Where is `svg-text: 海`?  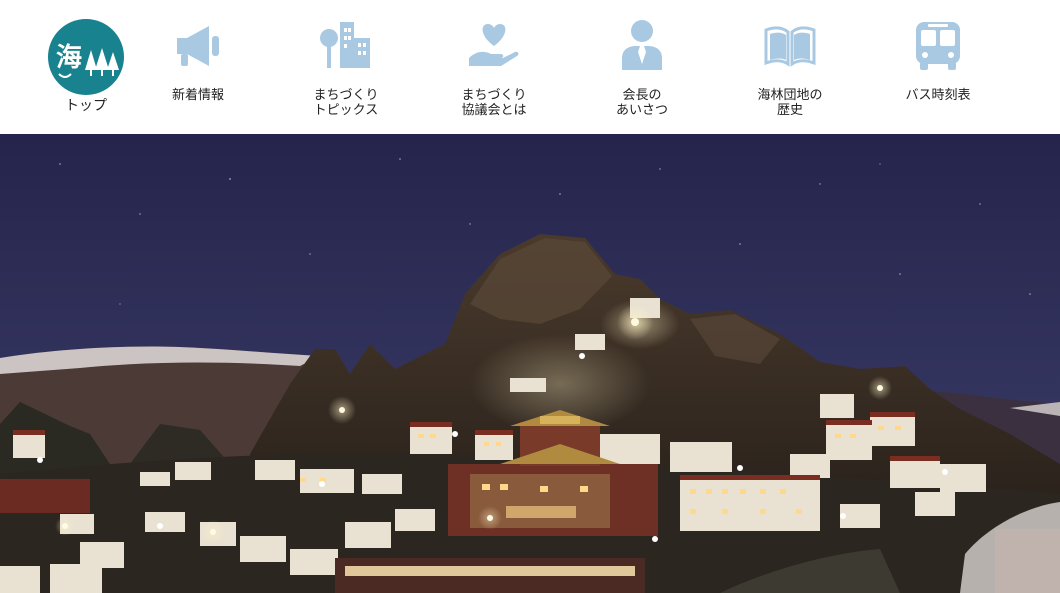 svg-text: 海 is located at coordinates (69, 58).